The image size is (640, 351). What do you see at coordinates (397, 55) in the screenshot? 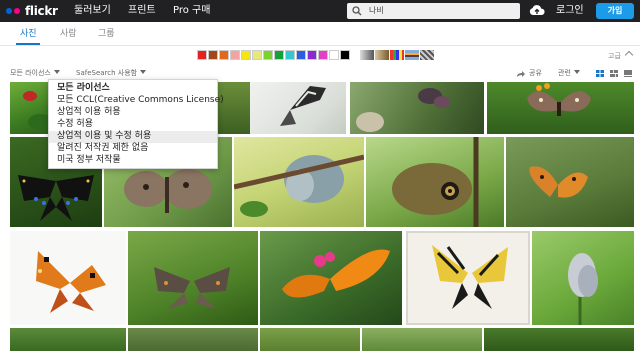
I see `vibrant-filter-icon` at bounding box center [397, 55].